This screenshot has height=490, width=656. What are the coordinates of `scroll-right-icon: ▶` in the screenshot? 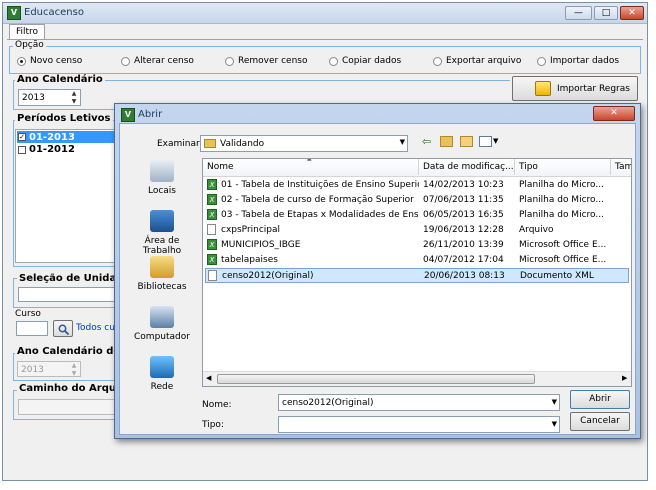 It's located at (624, 378).